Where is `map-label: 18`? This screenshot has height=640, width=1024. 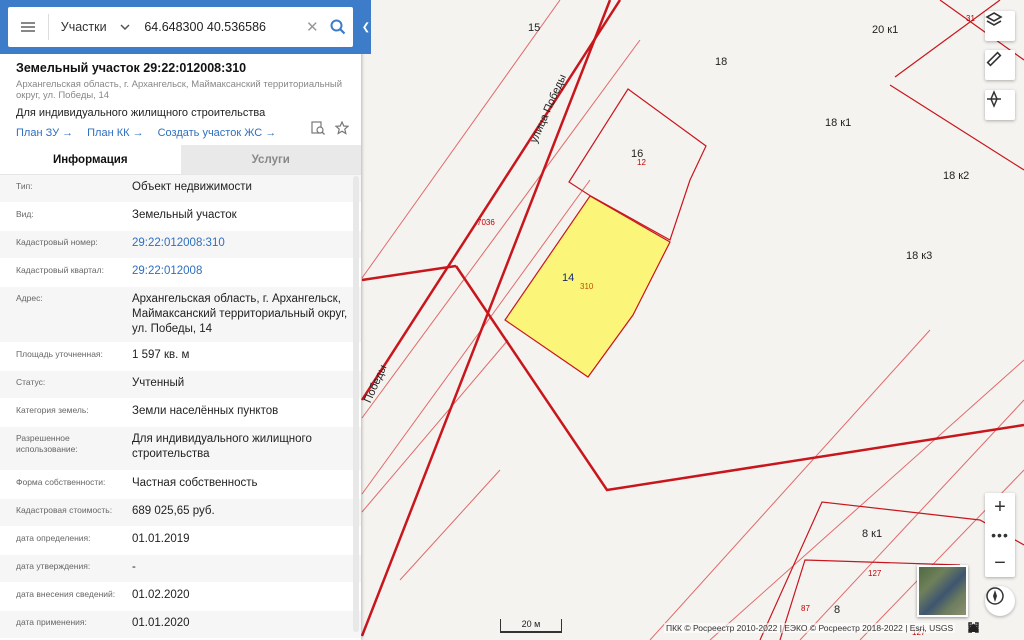
map-label: 18 is located at coordinates (721, 62).